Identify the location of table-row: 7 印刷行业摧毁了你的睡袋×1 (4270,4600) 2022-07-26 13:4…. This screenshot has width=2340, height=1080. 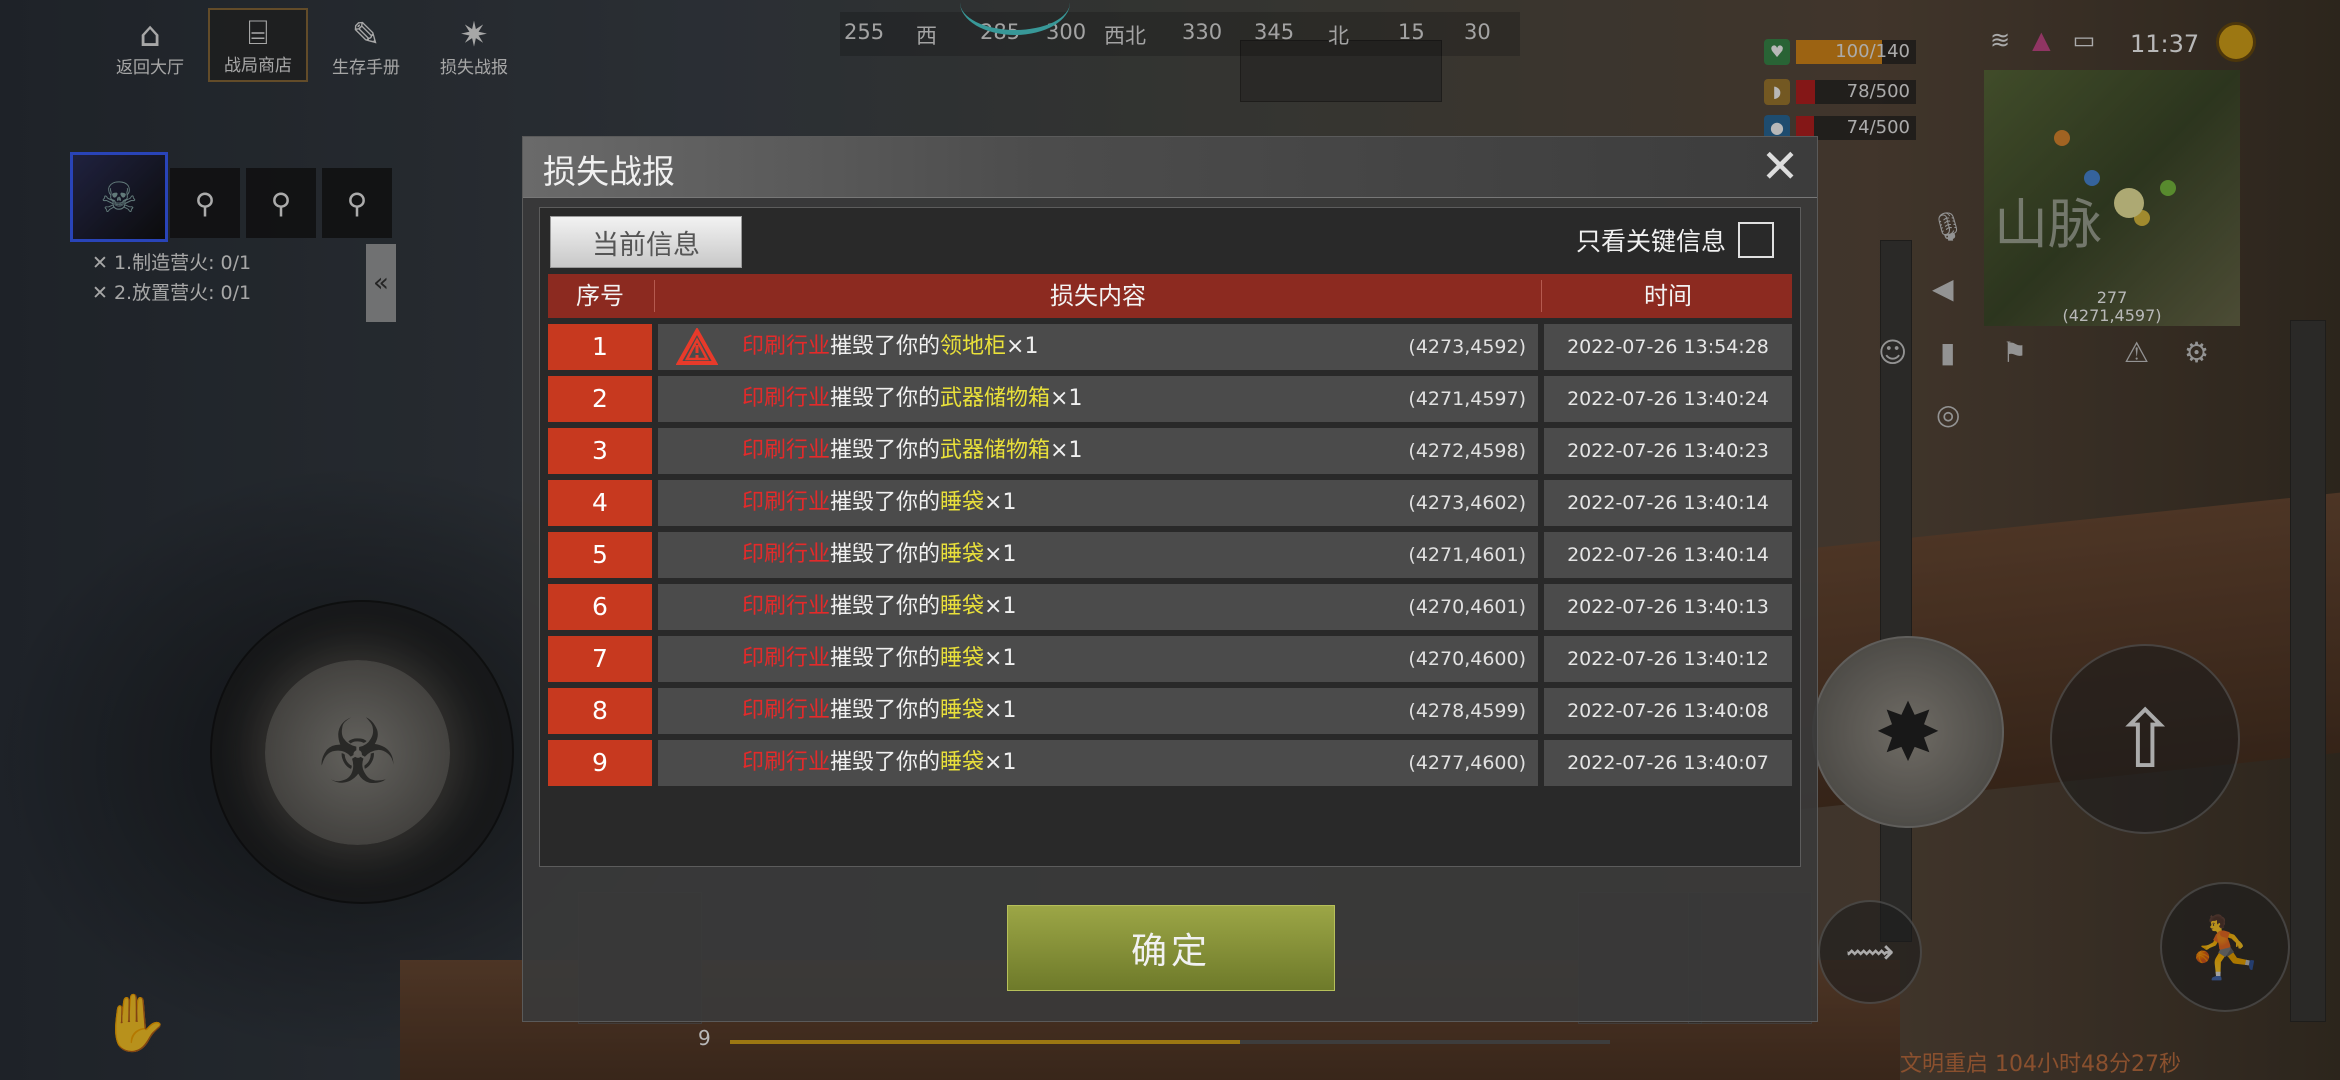
(1170, 659).